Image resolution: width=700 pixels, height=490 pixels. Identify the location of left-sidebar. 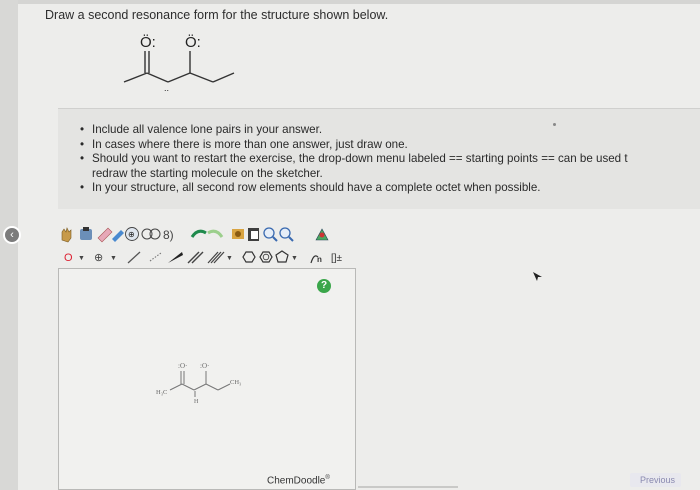
(9, 245).